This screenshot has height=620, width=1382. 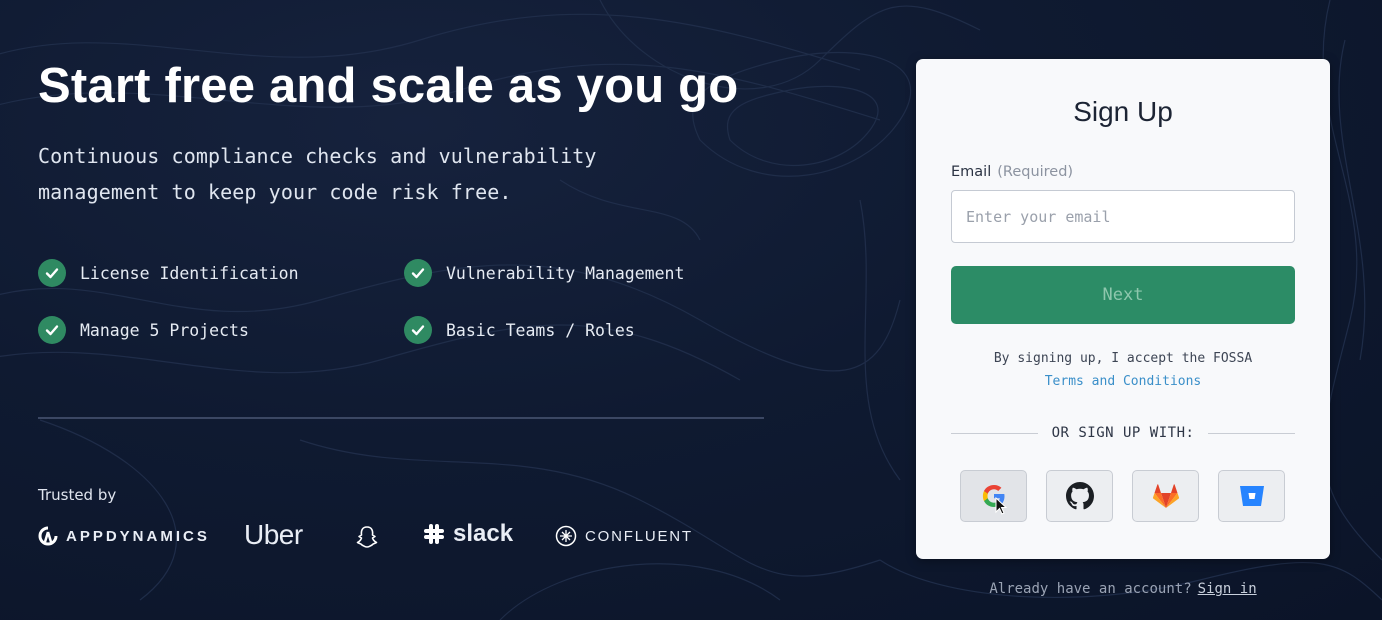 I want to click on appdynamics-wordmark: APPDYNAMICS, so click(x=138, y=536).